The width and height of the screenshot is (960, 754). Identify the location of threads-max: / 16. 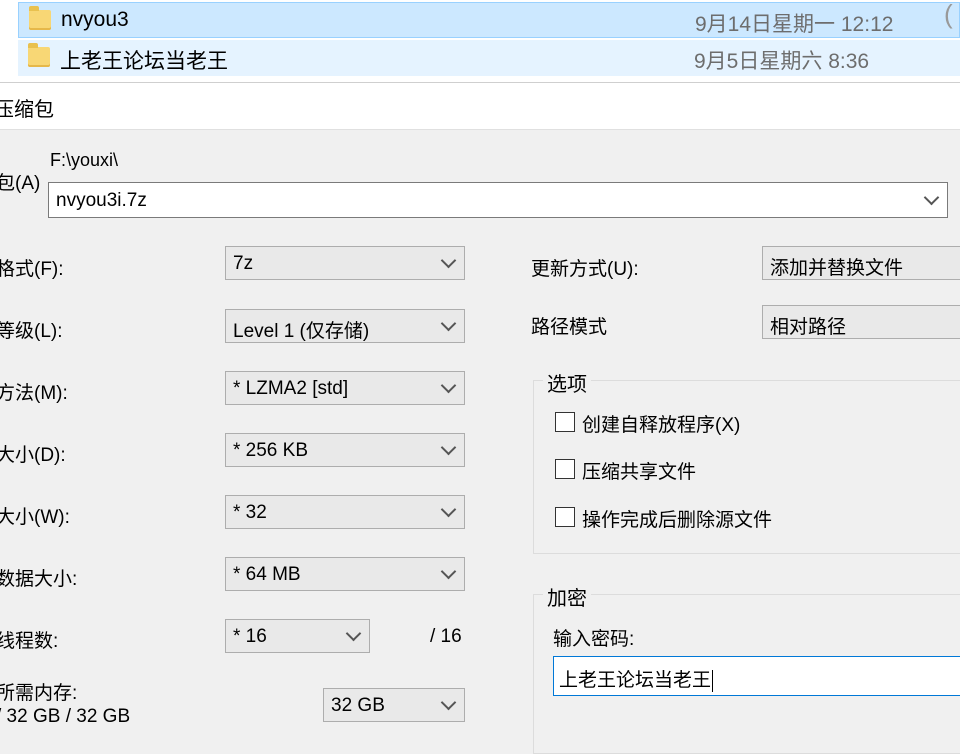
(446, 636).